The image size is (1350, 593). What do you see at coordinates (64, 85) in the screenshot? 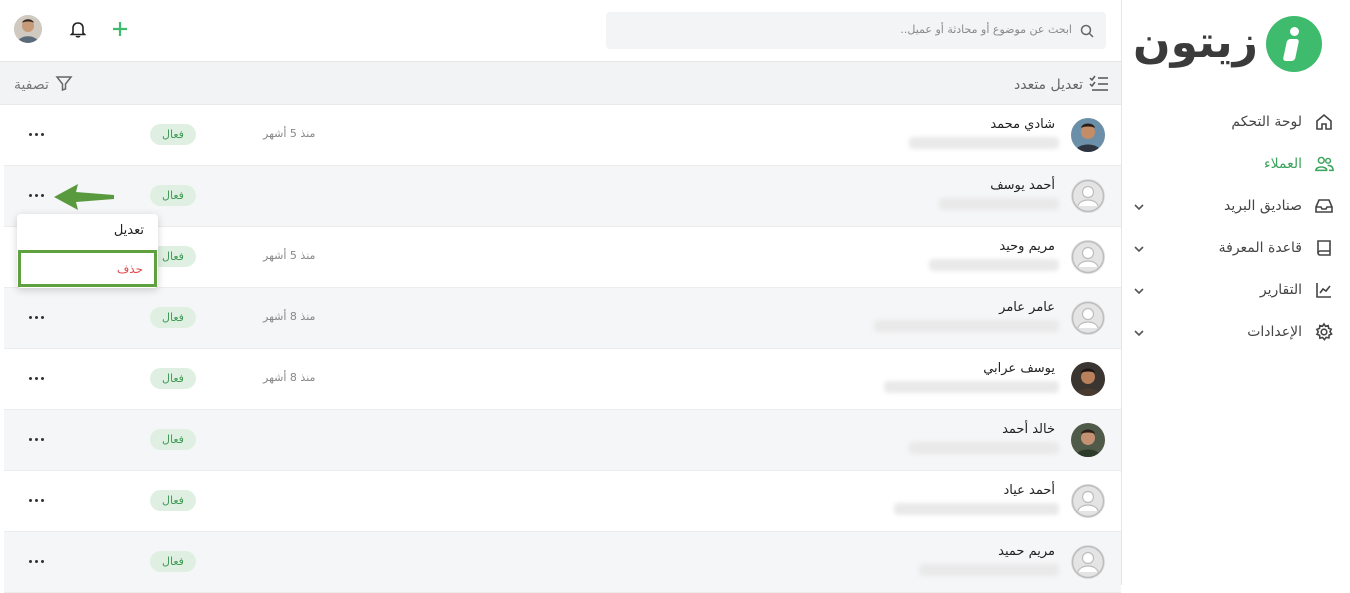
I see `filter-icon` at bounding box center [64, 85].